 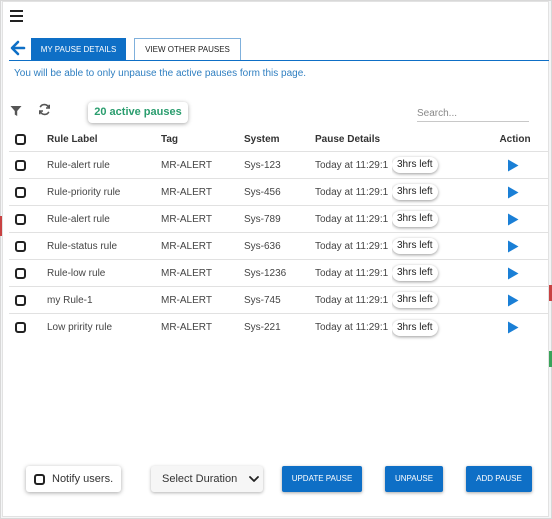 What do you see at coordinates (348, 139) in the screenshot?
I see `column-header-pause-details: Pause Details` at bounding box center [348, 139].